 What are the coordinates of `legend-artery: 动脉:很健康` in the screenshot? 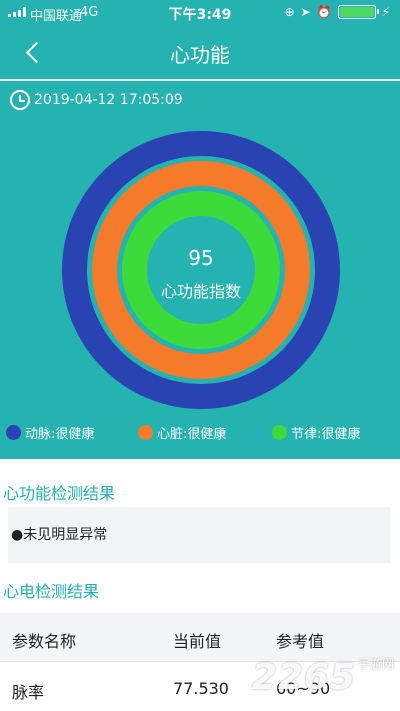 It's located at (50, 432).